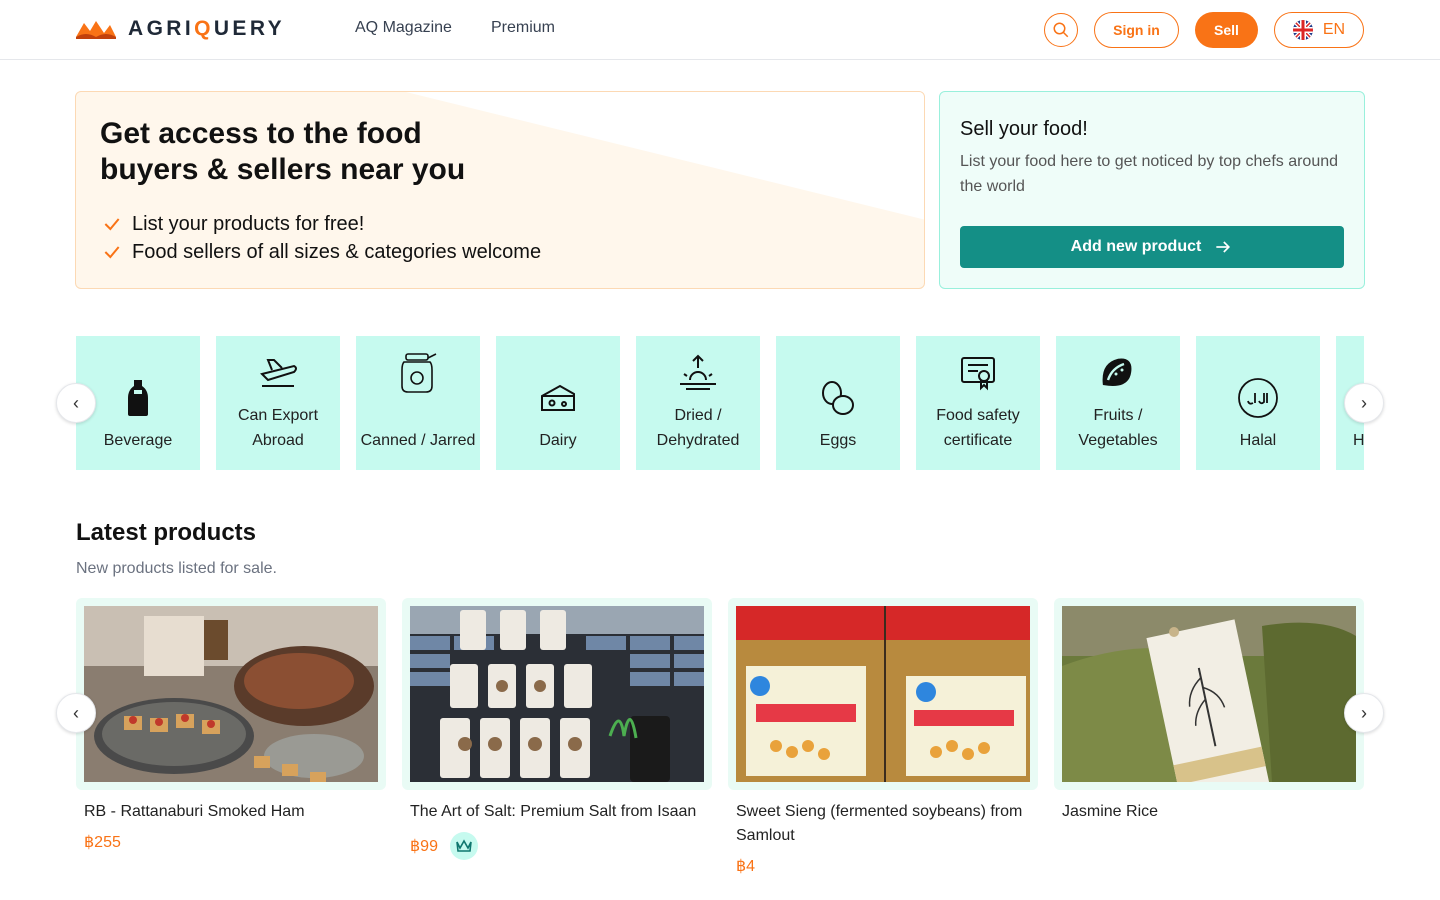 The height and width of the screenshot is (900, 1440). Describe the element at coordinates (838, 398) in the screenshot. I see `eggs-icon` at that location.